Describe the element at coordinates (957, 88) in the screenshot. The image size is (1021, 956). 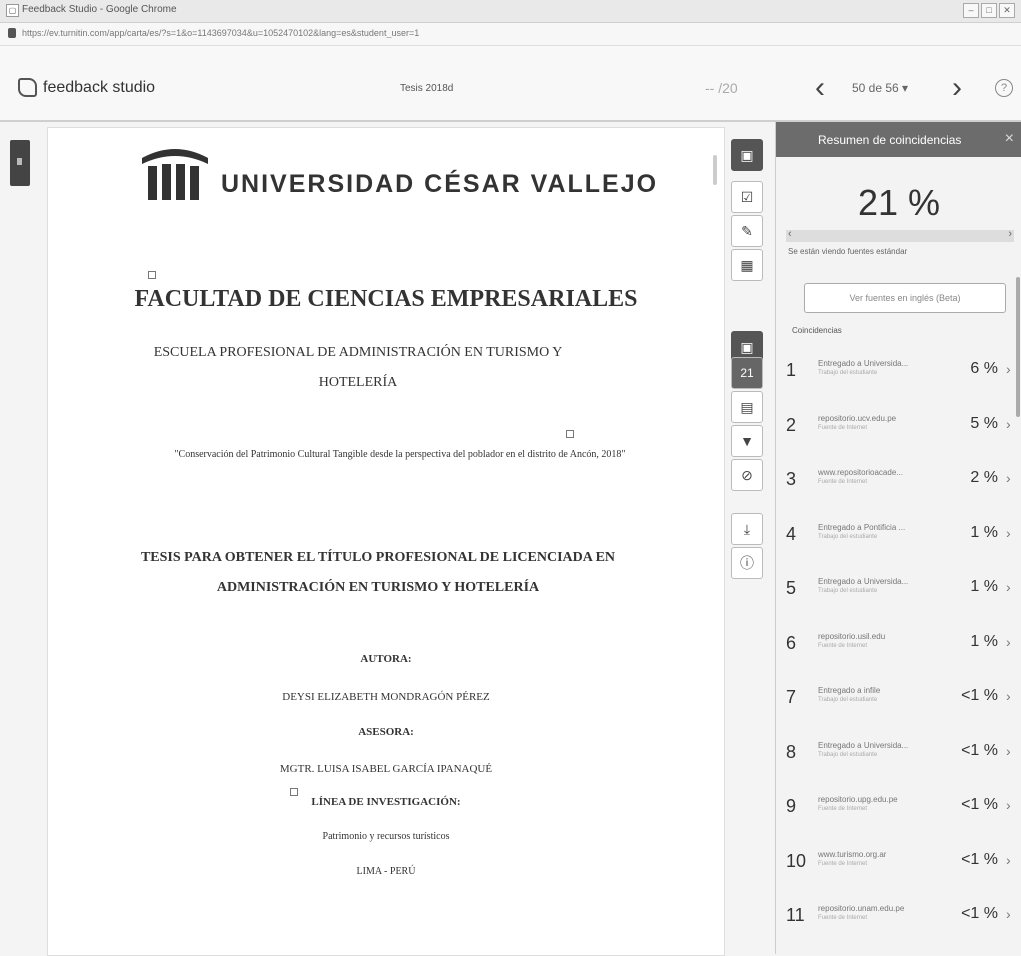
I see `next-submission-icon: ›` at that location.